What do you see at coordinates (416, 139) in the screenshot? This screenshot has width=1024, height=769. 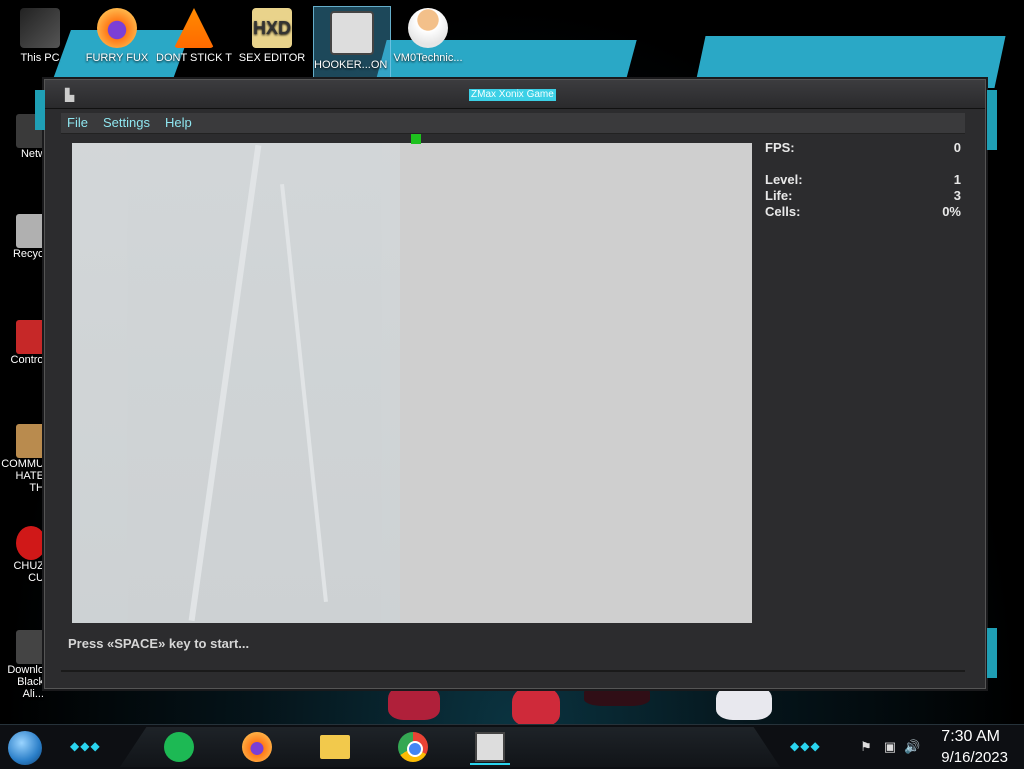 I see `player-marker` at bounding box center [416, 139].